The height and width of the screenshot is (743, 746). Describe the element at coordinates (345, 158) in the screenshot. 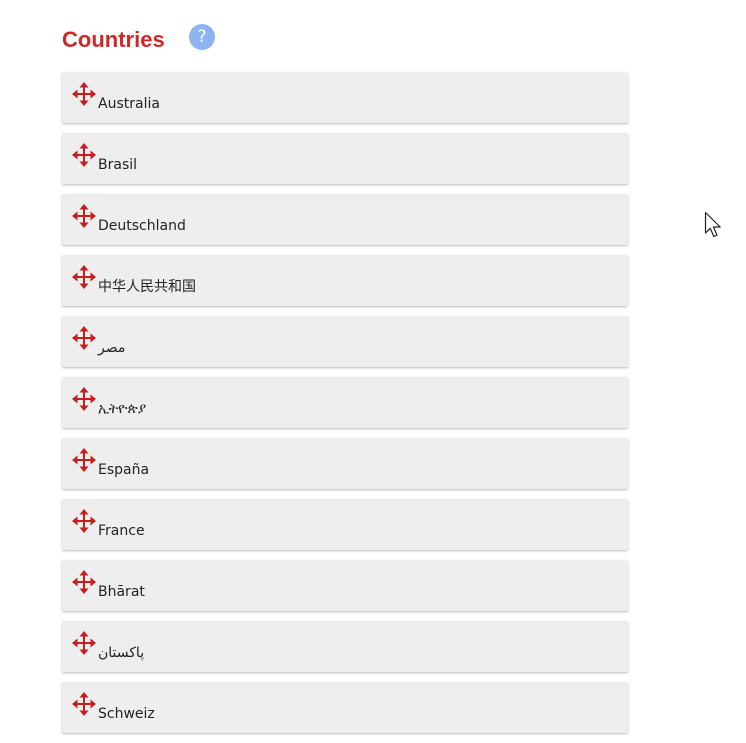

I see `list-item: Brasil` at that location.